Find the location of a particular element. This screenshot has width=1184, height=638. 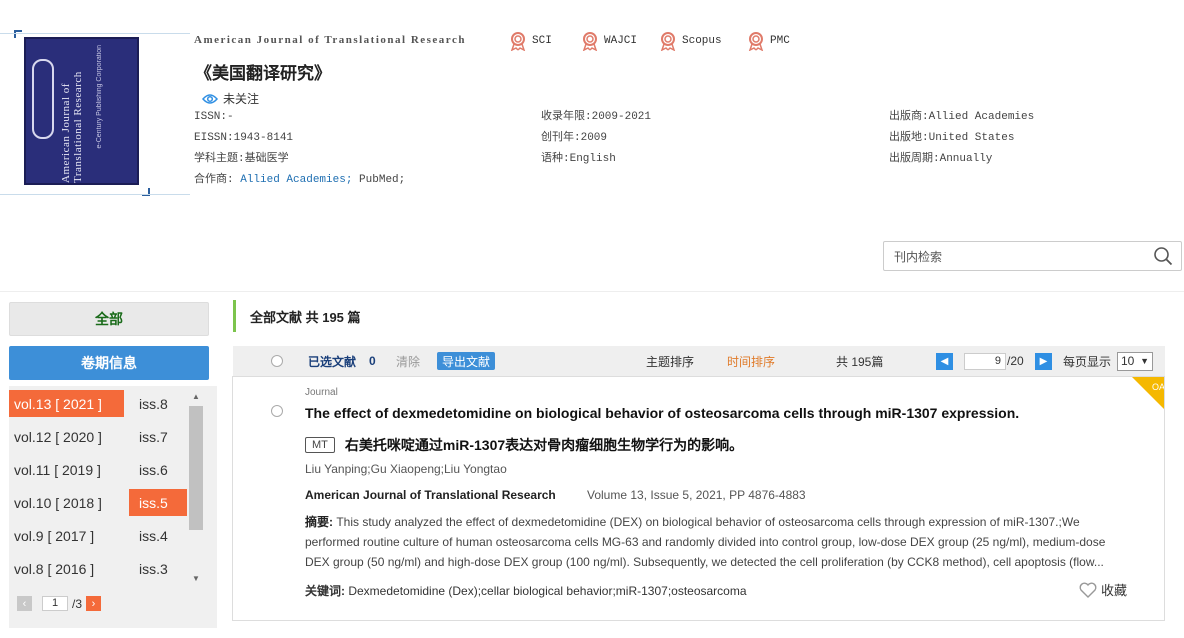

selected-label: 已选文献 is located at coordinates (332, 361).